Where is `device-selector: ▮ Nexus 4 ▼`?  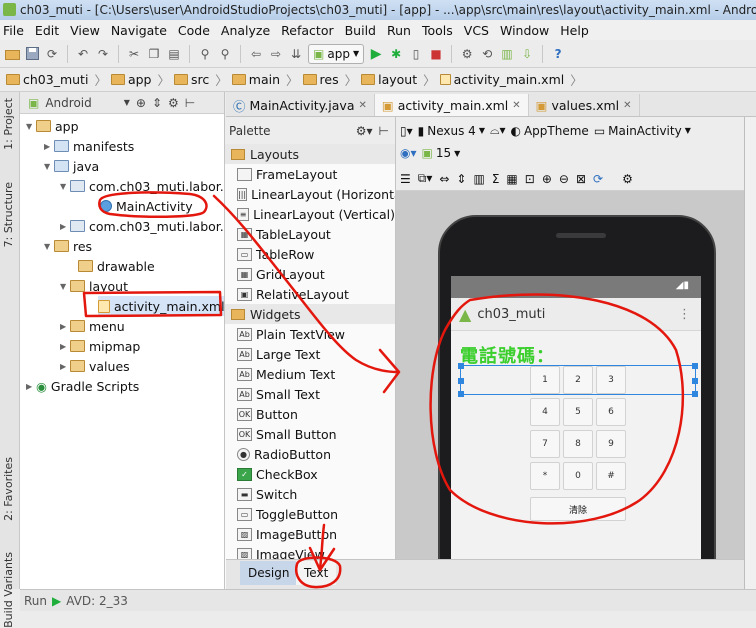
device-selector: ▮ Nexus 4 ▼ is located at coordinates (451, 131).